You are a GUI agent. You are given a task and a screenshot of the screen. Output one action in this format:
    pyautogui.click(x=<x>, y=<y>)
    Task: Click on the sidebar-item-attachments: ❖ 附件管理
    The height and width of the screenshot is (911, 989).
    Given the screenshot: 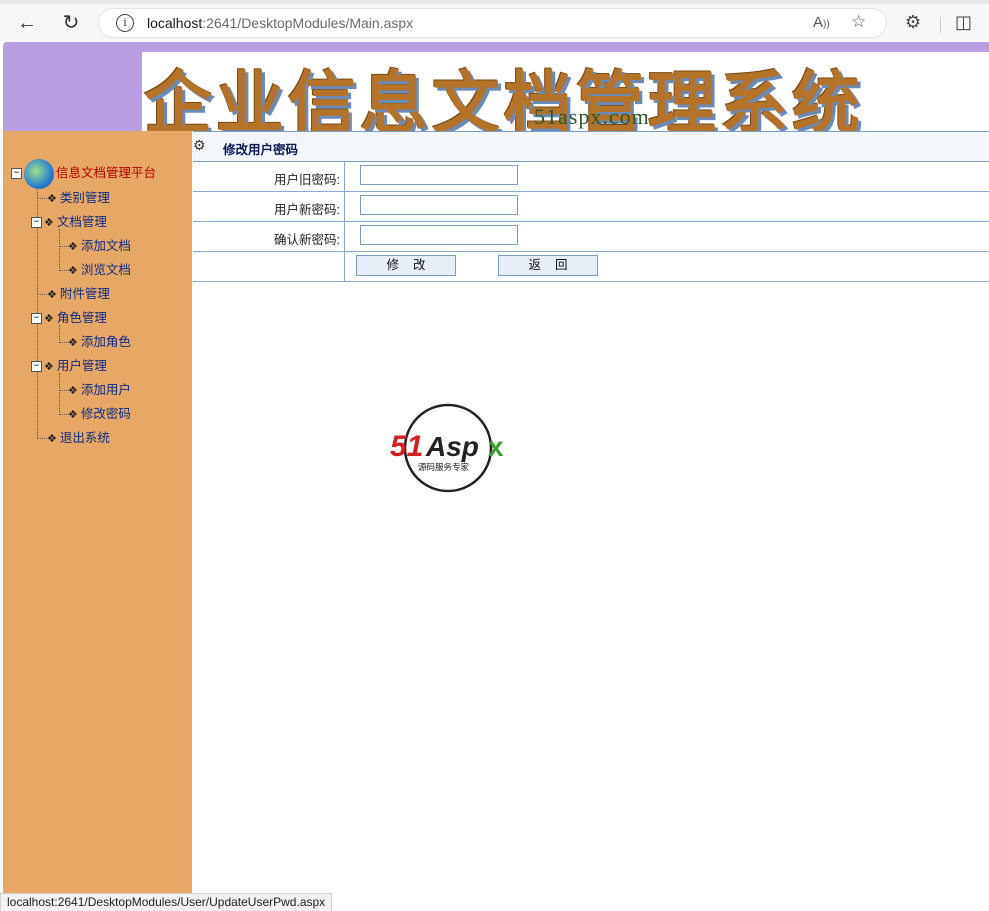 What is the action you would take?
    pyautogui.click(x=78, y=294)
    